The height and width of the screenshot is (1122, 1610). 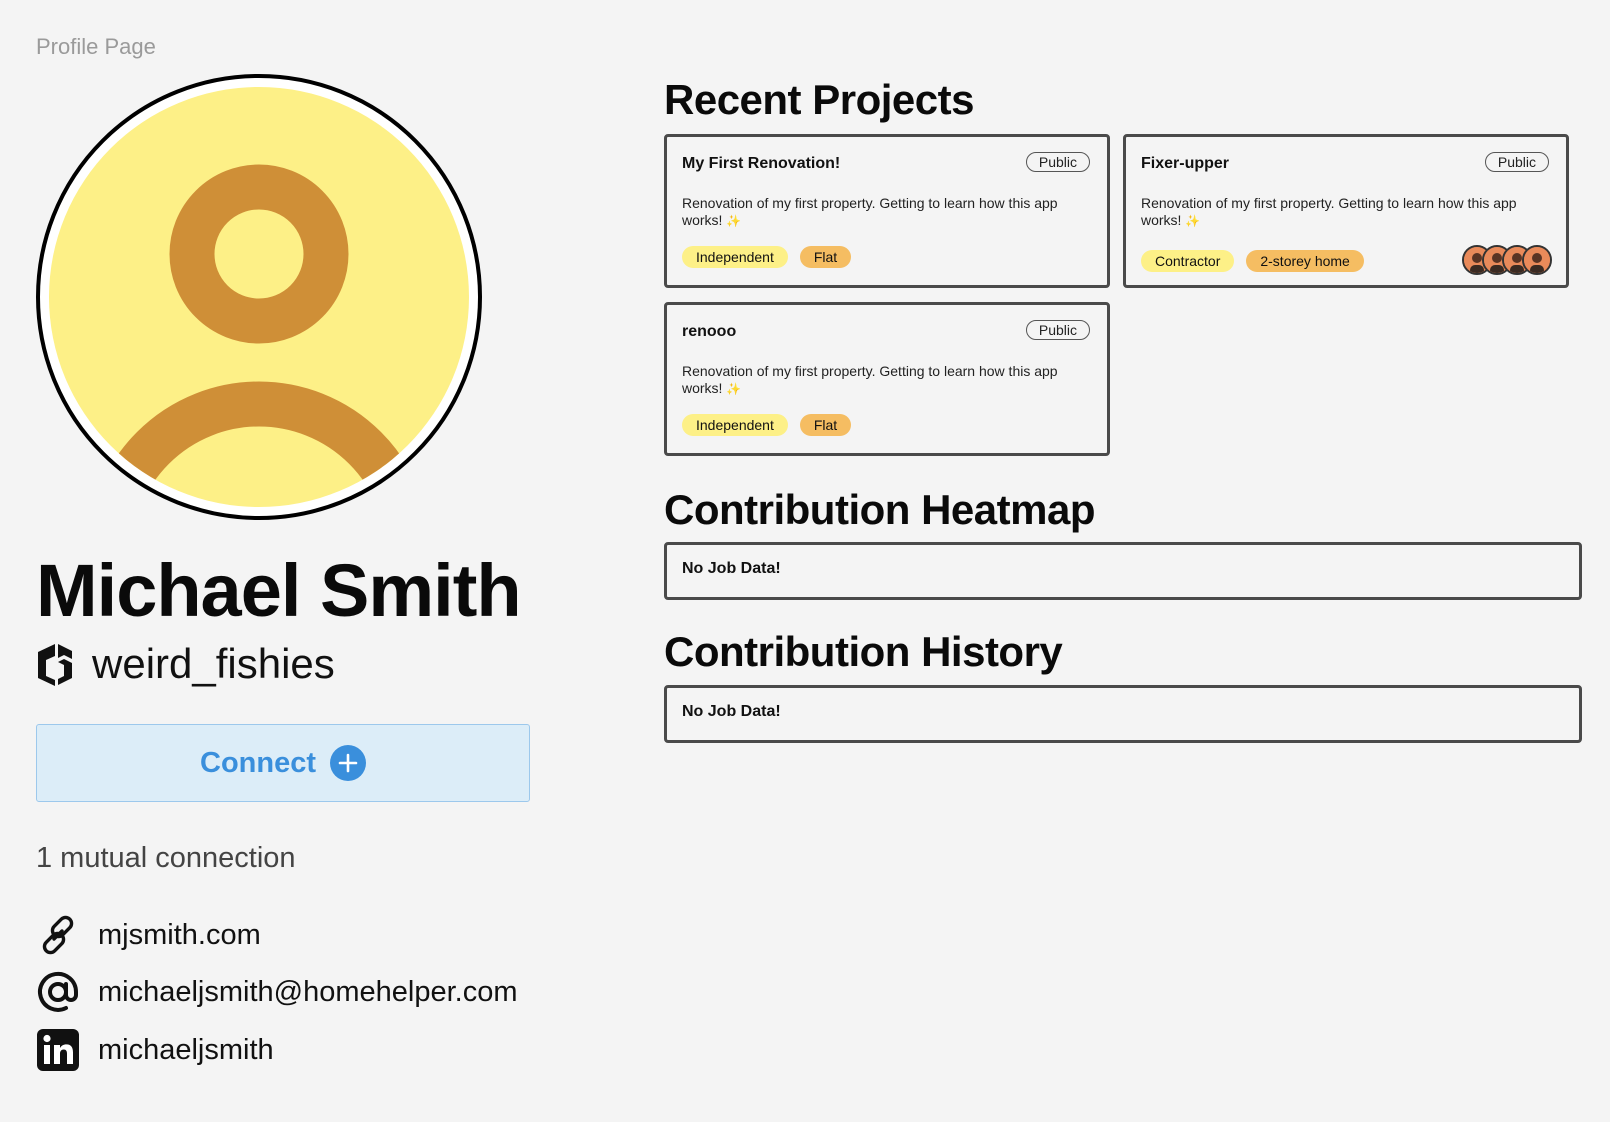 What do you see at coordinates (1537, 260) in the screenshot?
I see `collaborator-avatar` at bounding box center [1537, 260].